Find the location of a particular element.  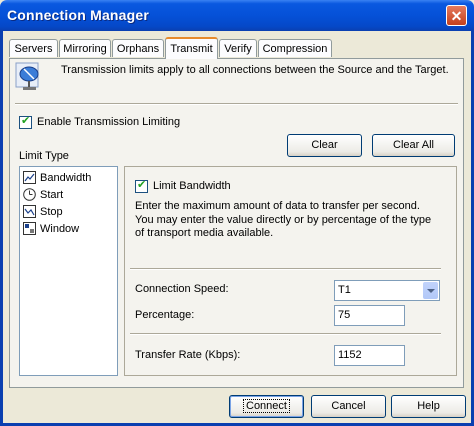

tab-mirroring: Mirroring is located at coordinates (85, 48).